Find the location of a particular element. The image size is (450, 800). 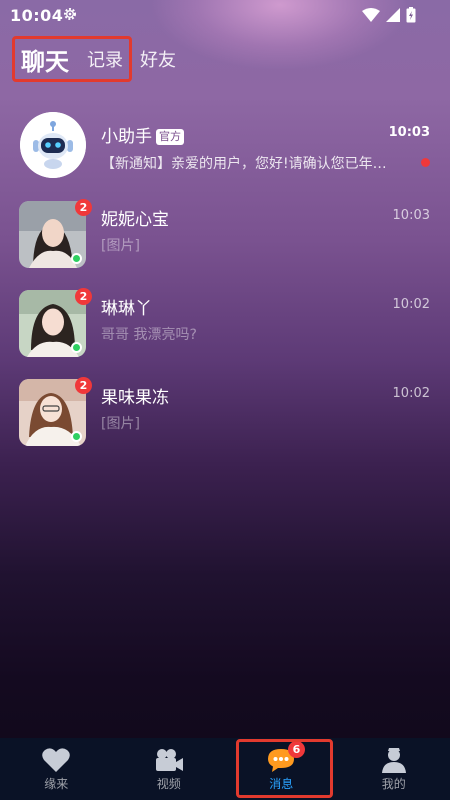

chat-item: 2 妮妮心宝 10:03 [图片] is located at coordinates (225, 244).